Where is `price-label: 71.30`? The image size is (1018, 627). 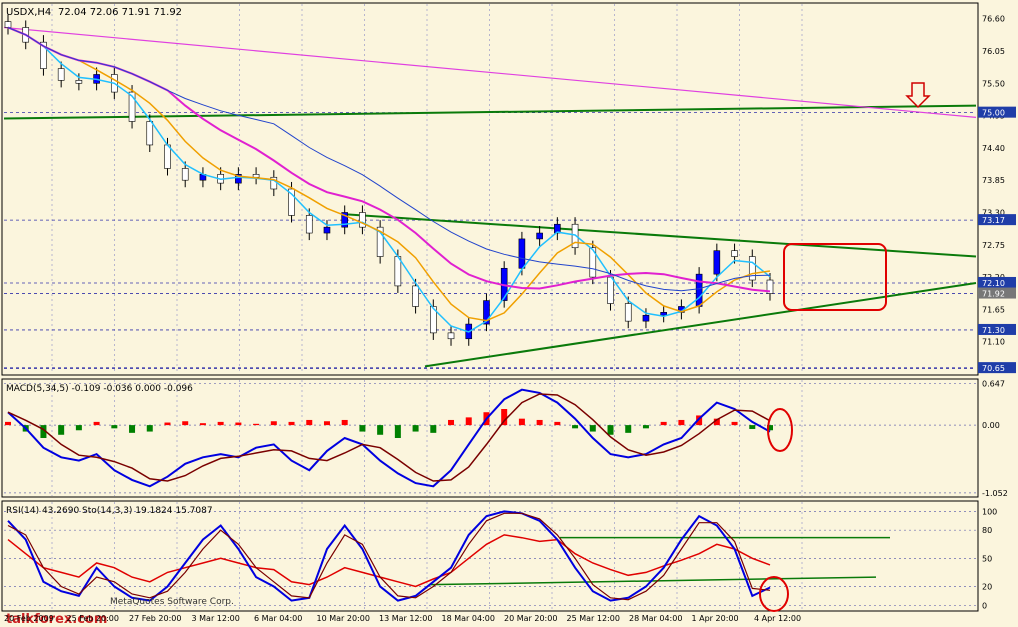 price-label: 71.30 is located at coordinates (993, 330).